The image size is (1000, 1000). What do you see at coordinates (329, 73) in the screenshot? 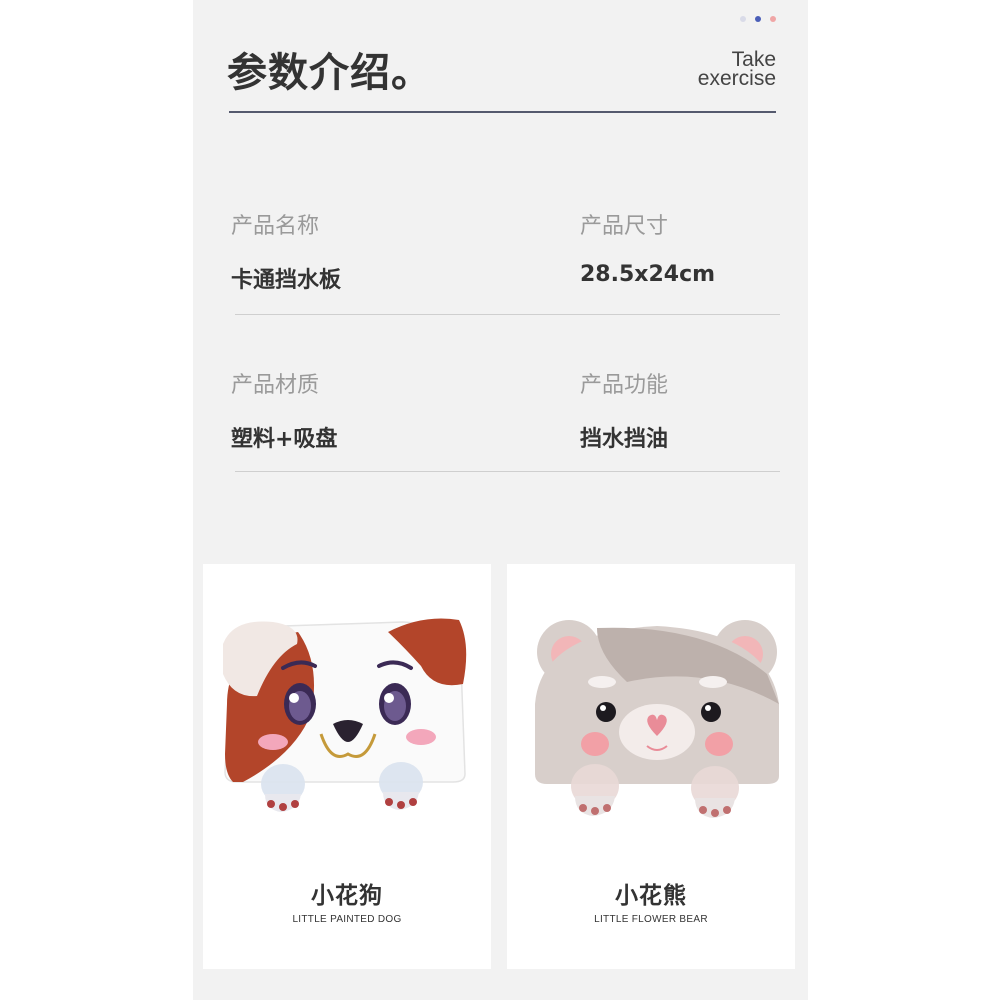
I see `page-title: 参数介绍。` at bounding box center [329, 73].